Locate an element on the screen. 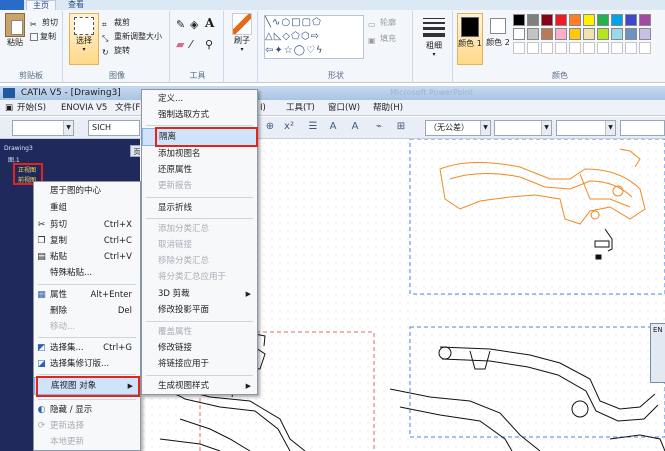 This screenshot has width=665, height=451. menu-item-delete: 删除 Del is located at coordinates (87, 311).